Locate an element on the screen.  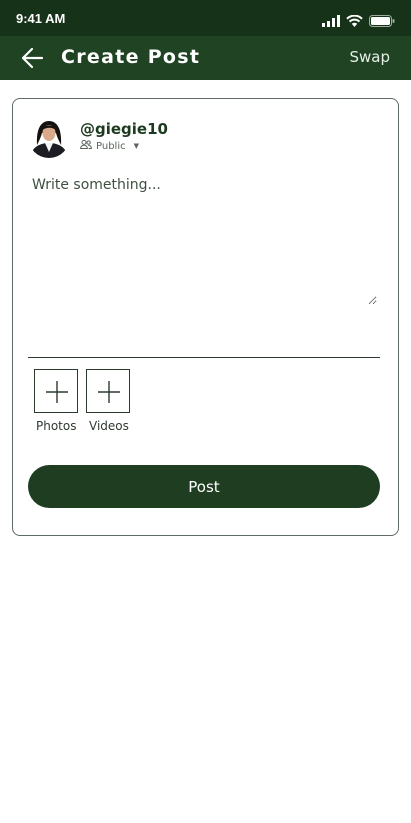
add-videos-button is located at coordinates (108, 391).